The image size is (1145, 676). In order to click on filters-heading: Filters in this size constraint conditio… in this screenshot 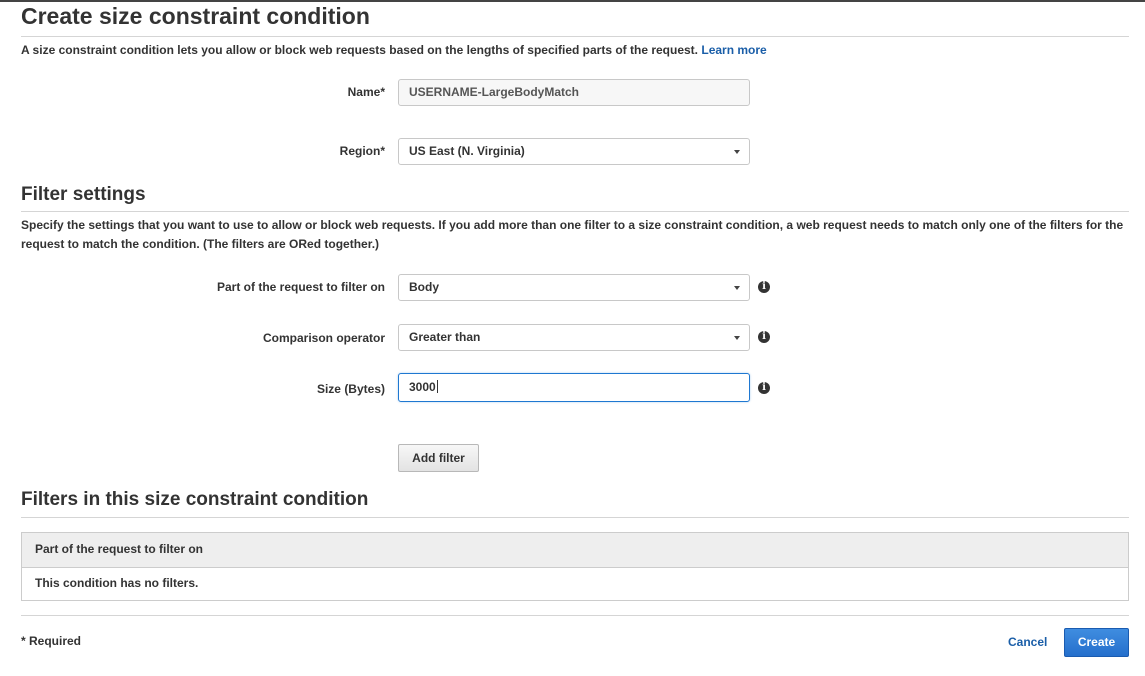, I will do `click(195, 499)`.